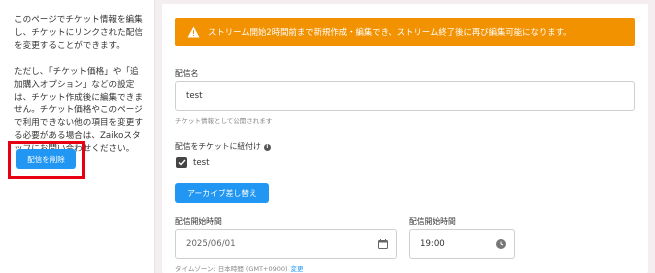 The image size is (655, 273). I want to click on link-checkbox, so click(181, 162).